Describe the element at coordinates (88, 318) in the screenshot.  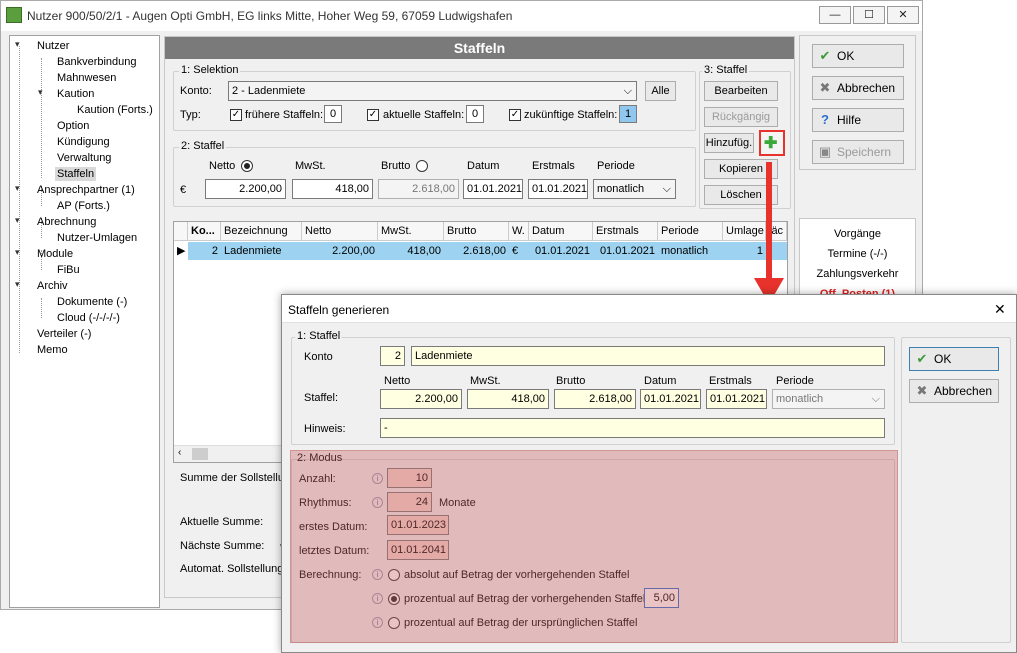
I see `tree-item-cloud: Cloud (-/-/-/-)` at that location.